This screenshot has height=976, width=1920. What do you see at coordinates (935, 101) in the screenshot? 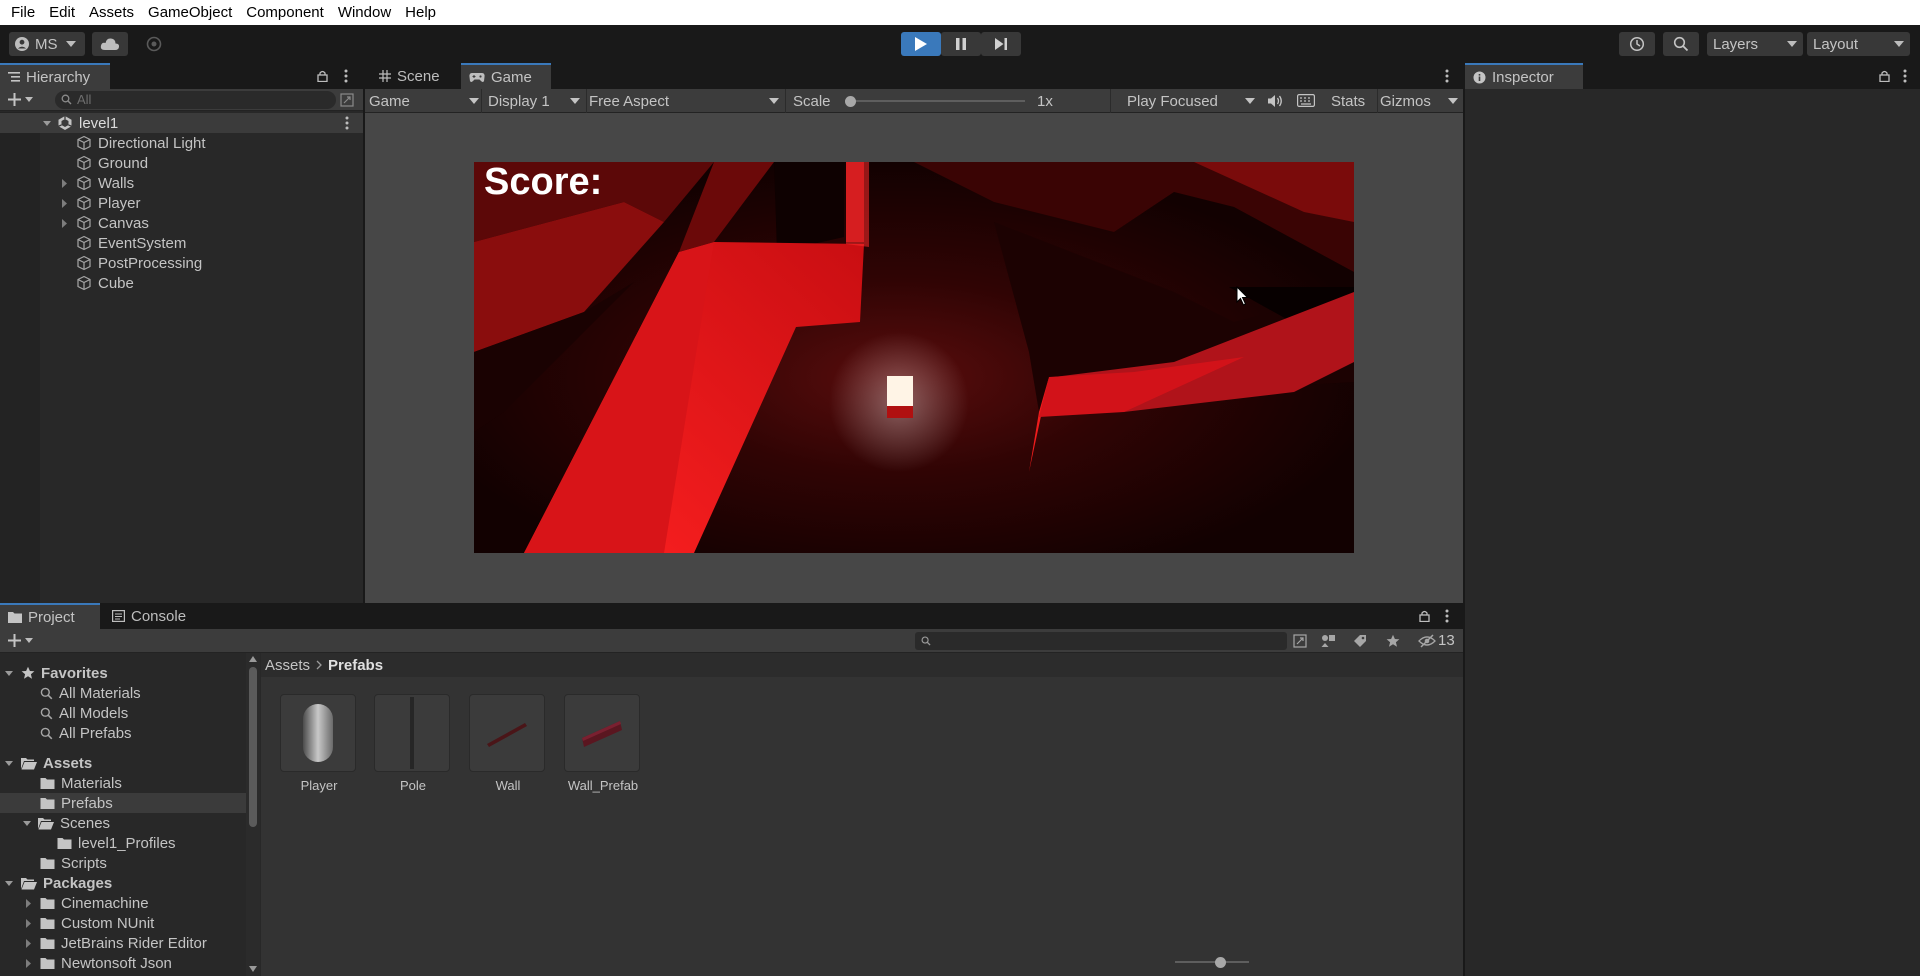
I see `scale-slider` at bounding box center [935, 101].